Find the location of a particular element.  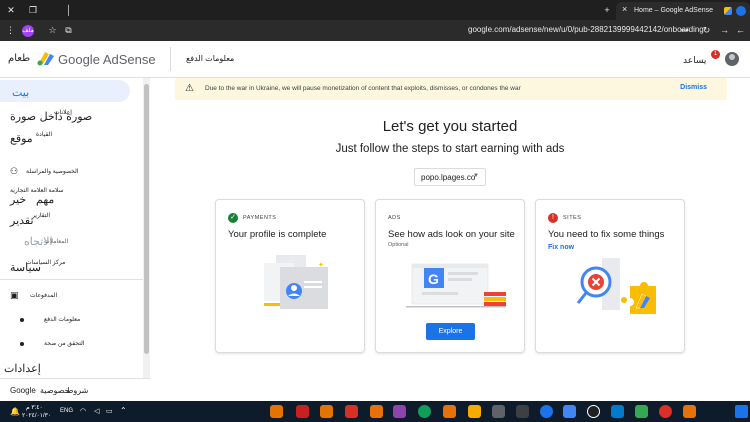

forward-icon: → is located at coordinates (724, 30).